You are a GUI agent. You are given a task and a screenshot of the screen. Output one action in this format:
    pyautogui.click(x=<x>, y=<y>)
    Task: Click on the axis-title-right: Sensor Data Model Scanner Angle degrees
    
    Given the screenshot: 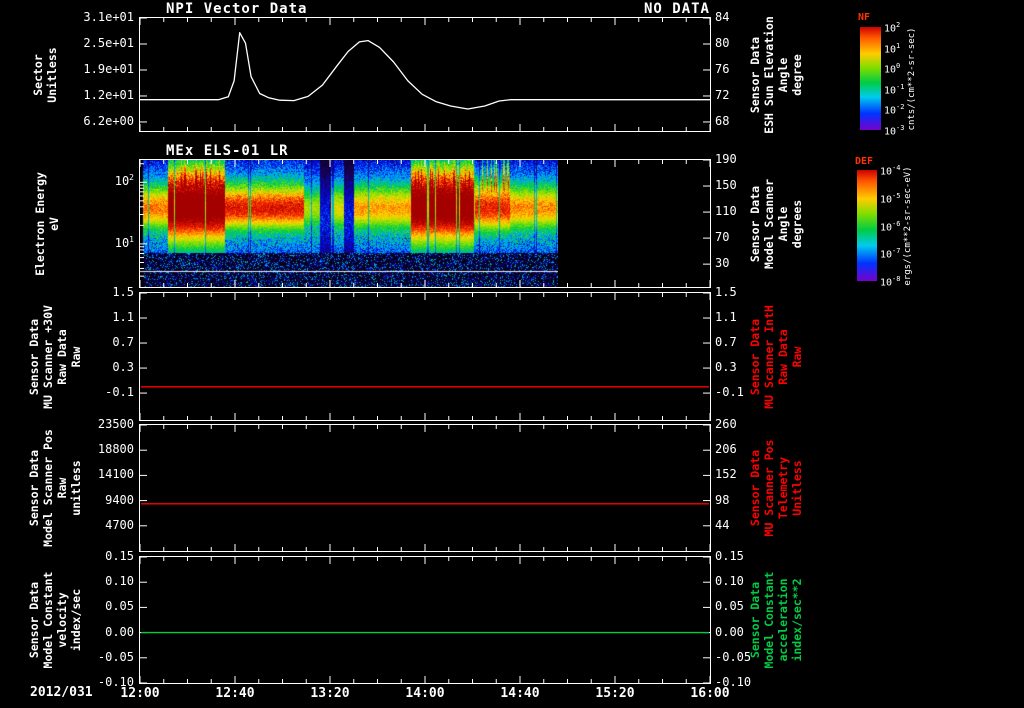 What is the action you would take?
    pyautogui.click(x=776, y=223)
    